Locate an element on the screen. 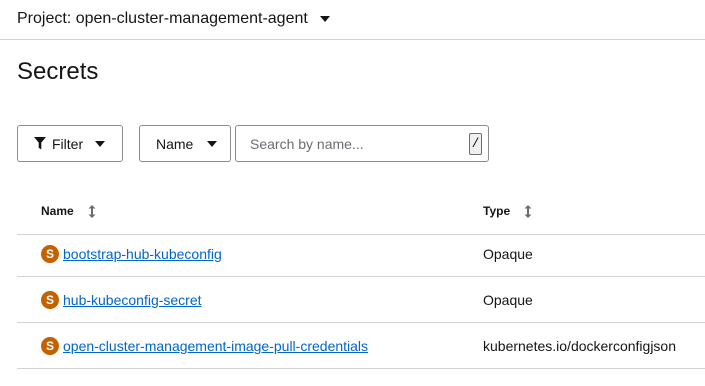 The width and height of the screenshot is (705, 386). secret-name-link: hub-kubeconfig-secret is located at coordinates (132, 300).